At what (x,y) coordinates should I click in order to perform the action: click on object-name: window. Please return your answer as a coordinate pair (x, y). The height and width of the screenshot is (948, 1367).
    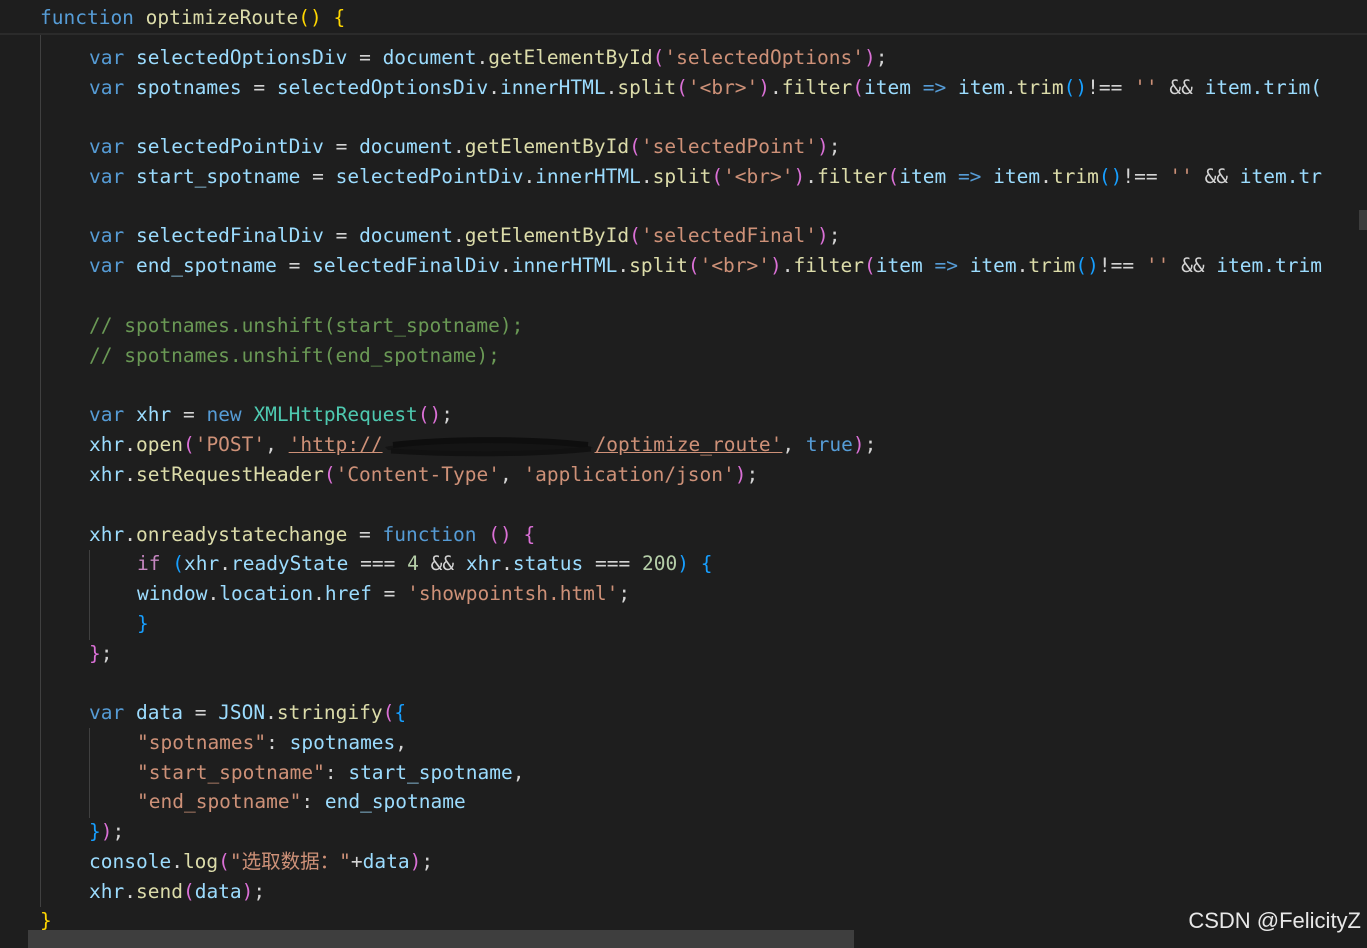
    Looking at the image, I should click on (172, 593).